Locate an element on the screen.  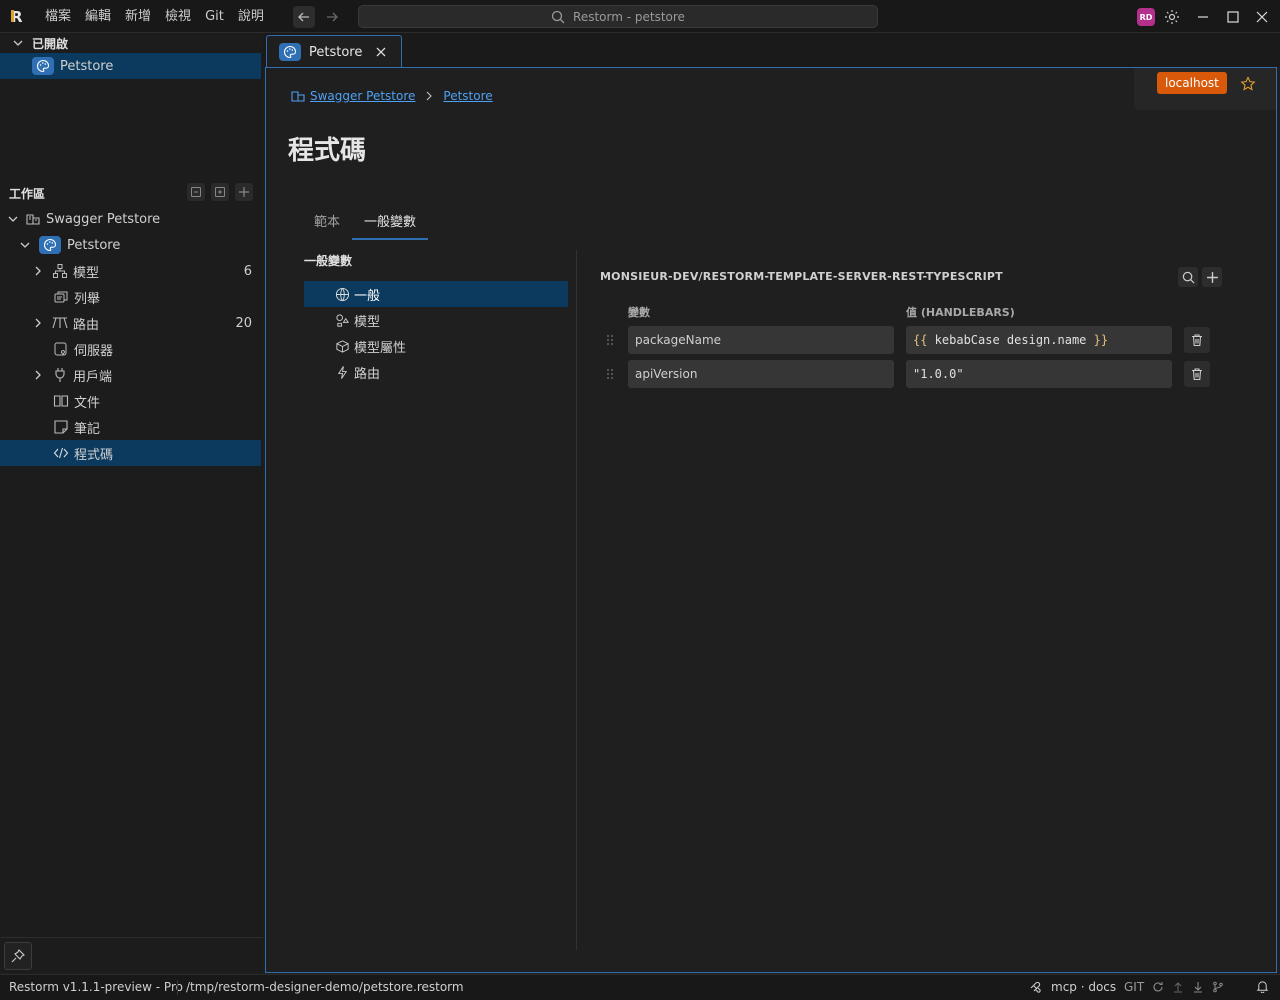
tree-root-label: Swagger Petstore is located at coordinates (103, 219).